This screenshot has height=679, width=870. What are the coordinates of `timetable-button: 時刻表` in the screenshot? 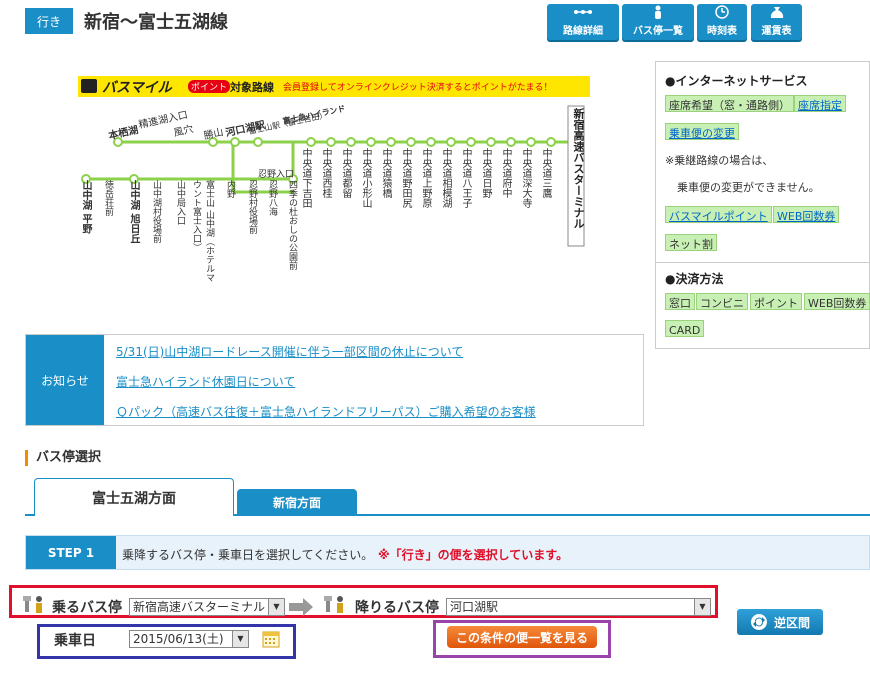 It's located at (722, 22).